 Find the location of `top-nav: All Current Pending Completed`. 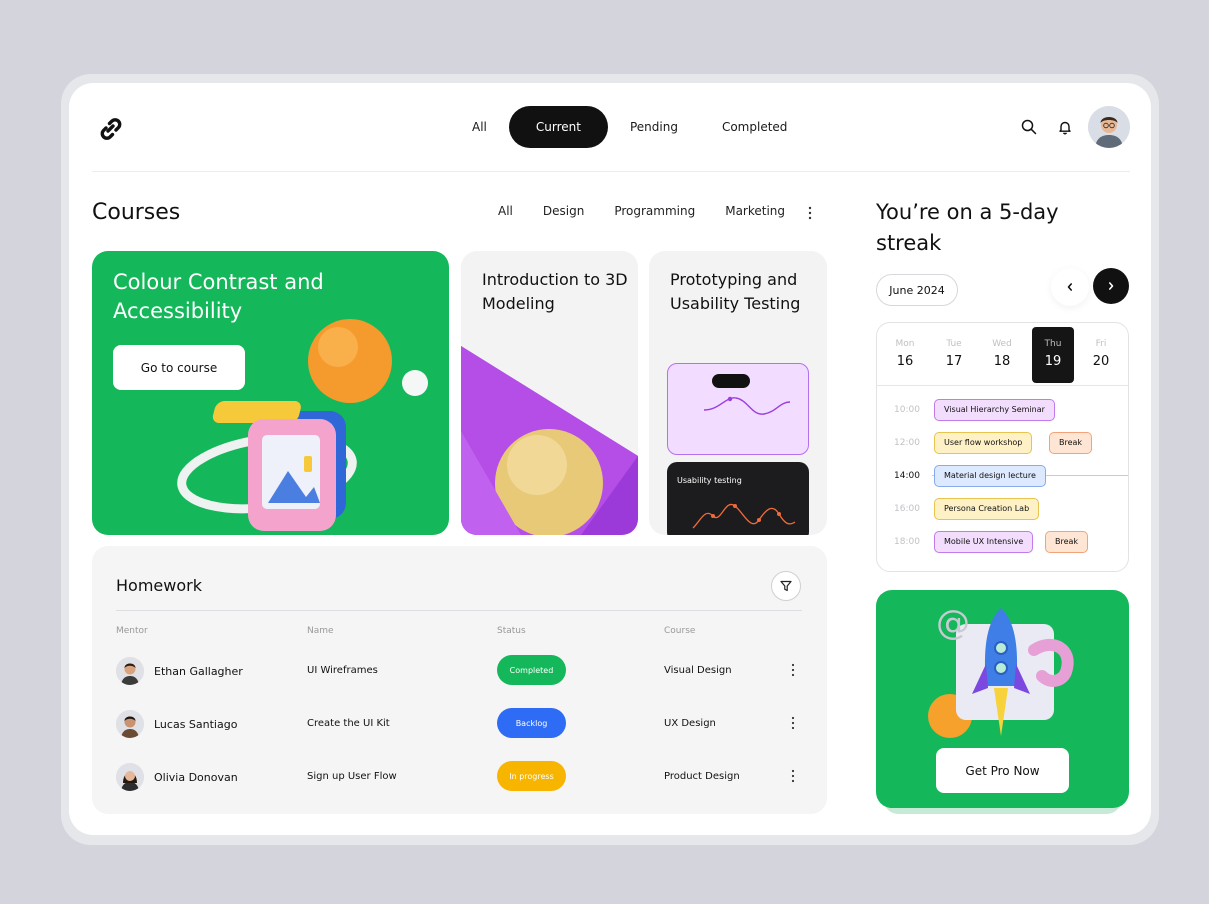

top-nav: All Current Pending Completed is located at coordinates (629, 127).